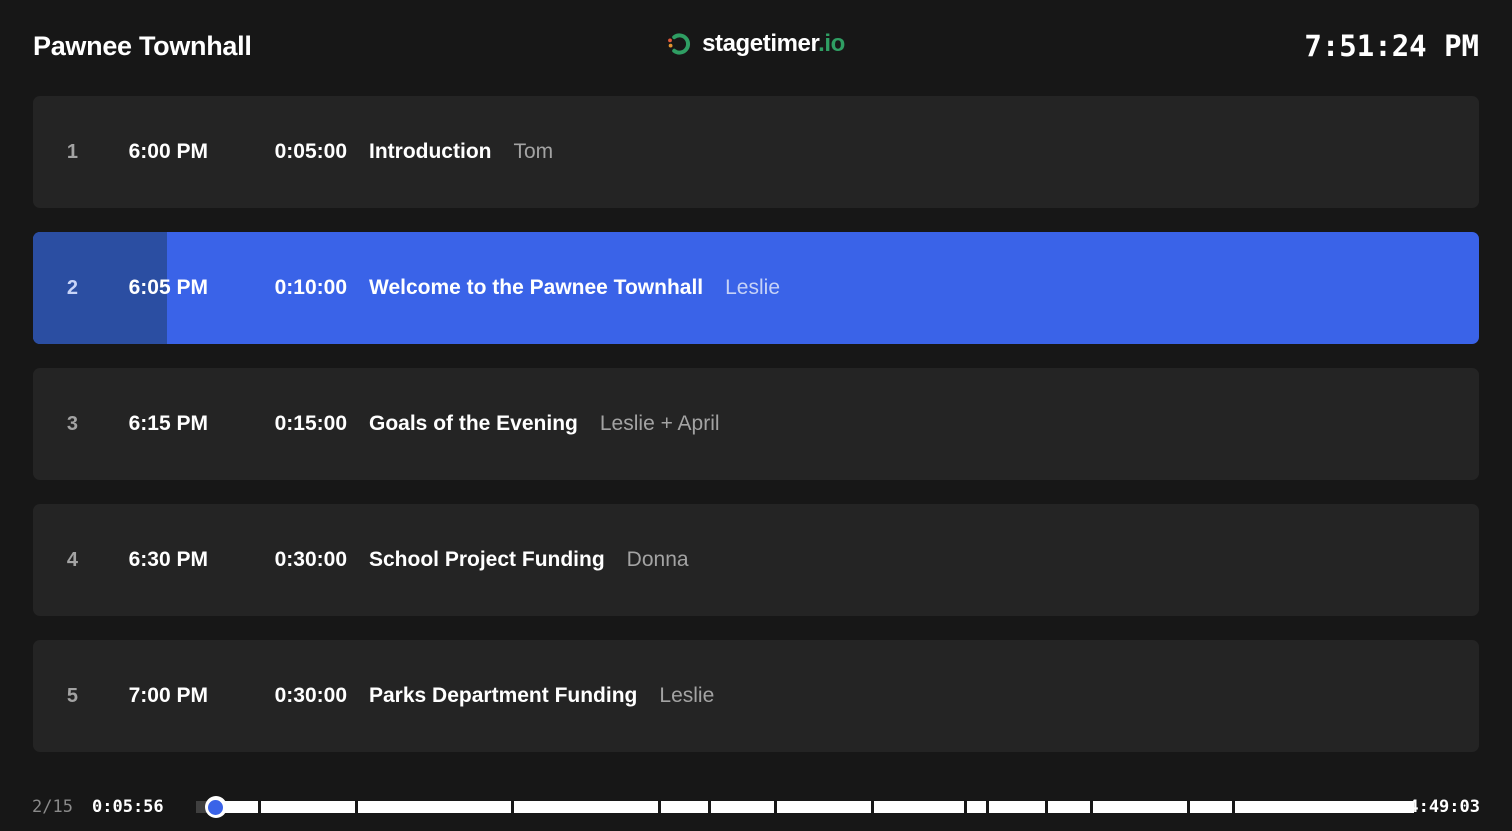  What do you see at coordinates (487, 559) in the screenshot?
I see `cue-title: School Project Funding` at bounding box center [487, 559].